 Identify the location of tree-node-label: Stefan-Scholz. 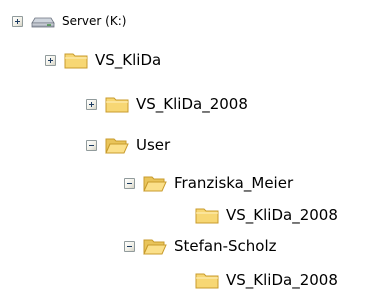
(225, 246).